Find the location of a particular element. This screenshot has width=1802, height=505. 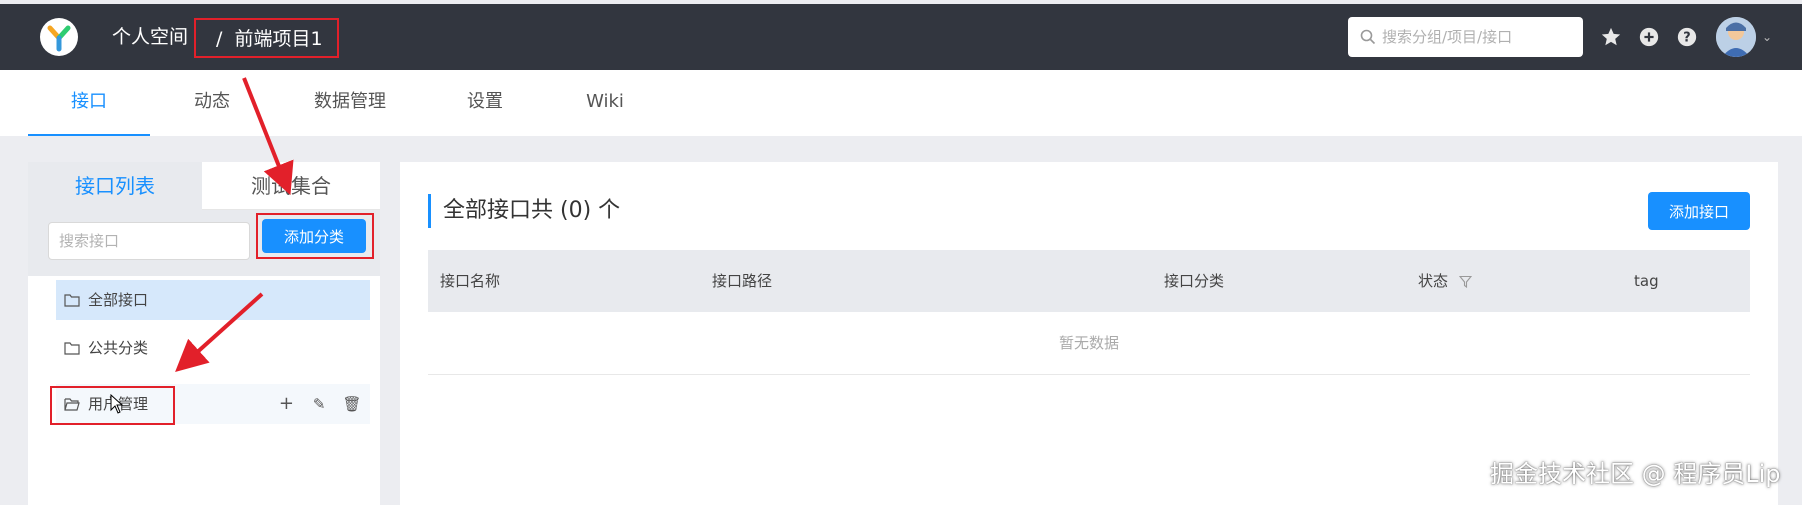

tree-item-public-category: 公共分类 is located at coordinates (213, 348).